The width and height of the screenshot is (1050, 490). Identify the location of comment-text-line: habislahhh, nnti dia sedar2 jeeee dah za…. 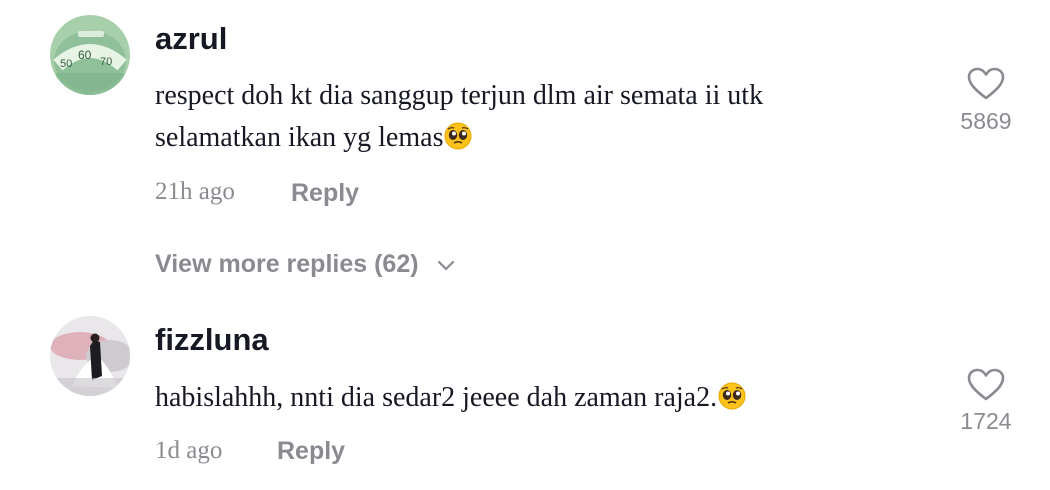
(436, 397).